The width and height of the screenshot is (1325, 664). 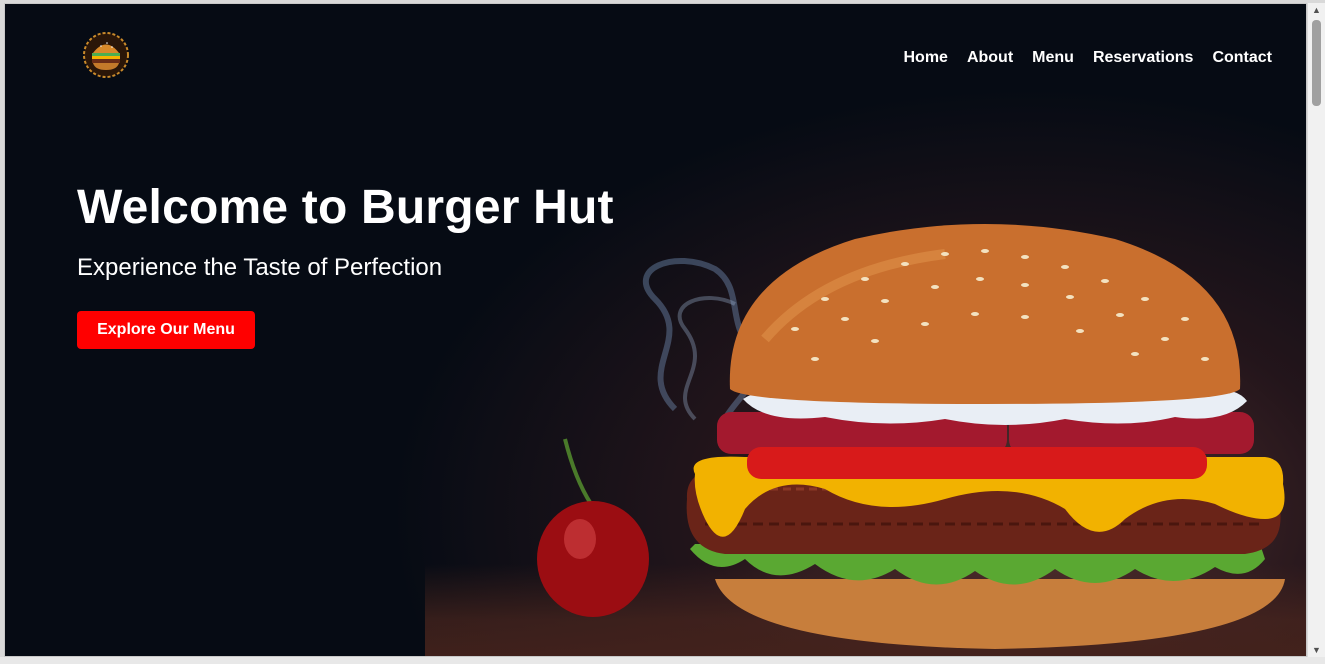 I want to click on nav-menu: Menu, so click(x=1053, y=58).